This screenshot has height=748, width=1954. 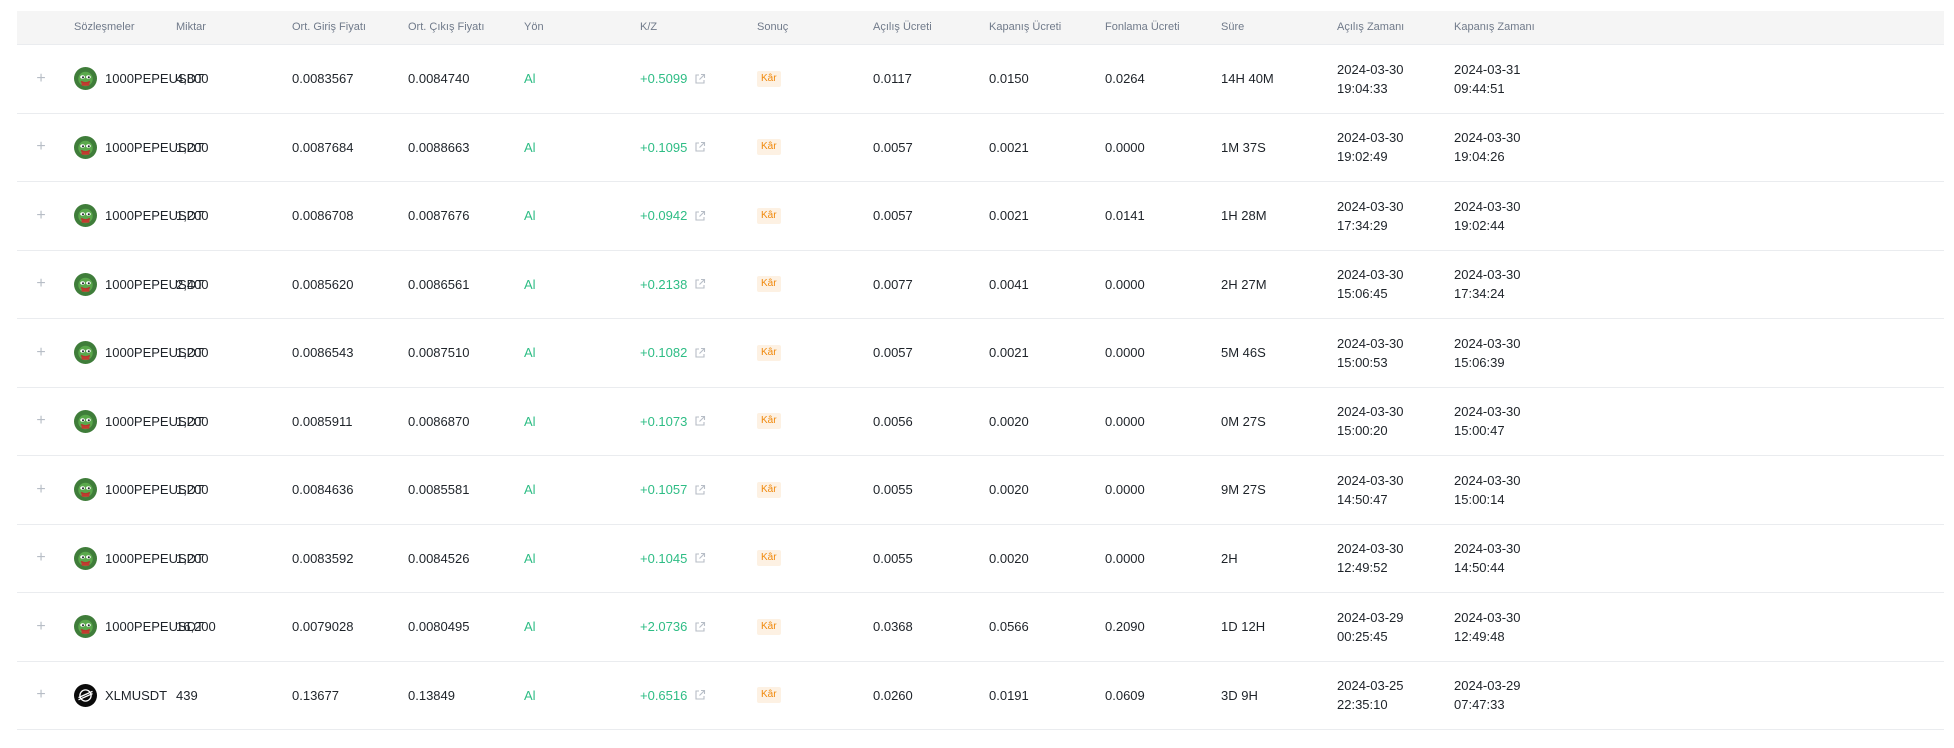 What do you see at coordinates (664, 558) in the screenshot?
I see `pnl-value: +0.1045` at bounding box center [664, 558].